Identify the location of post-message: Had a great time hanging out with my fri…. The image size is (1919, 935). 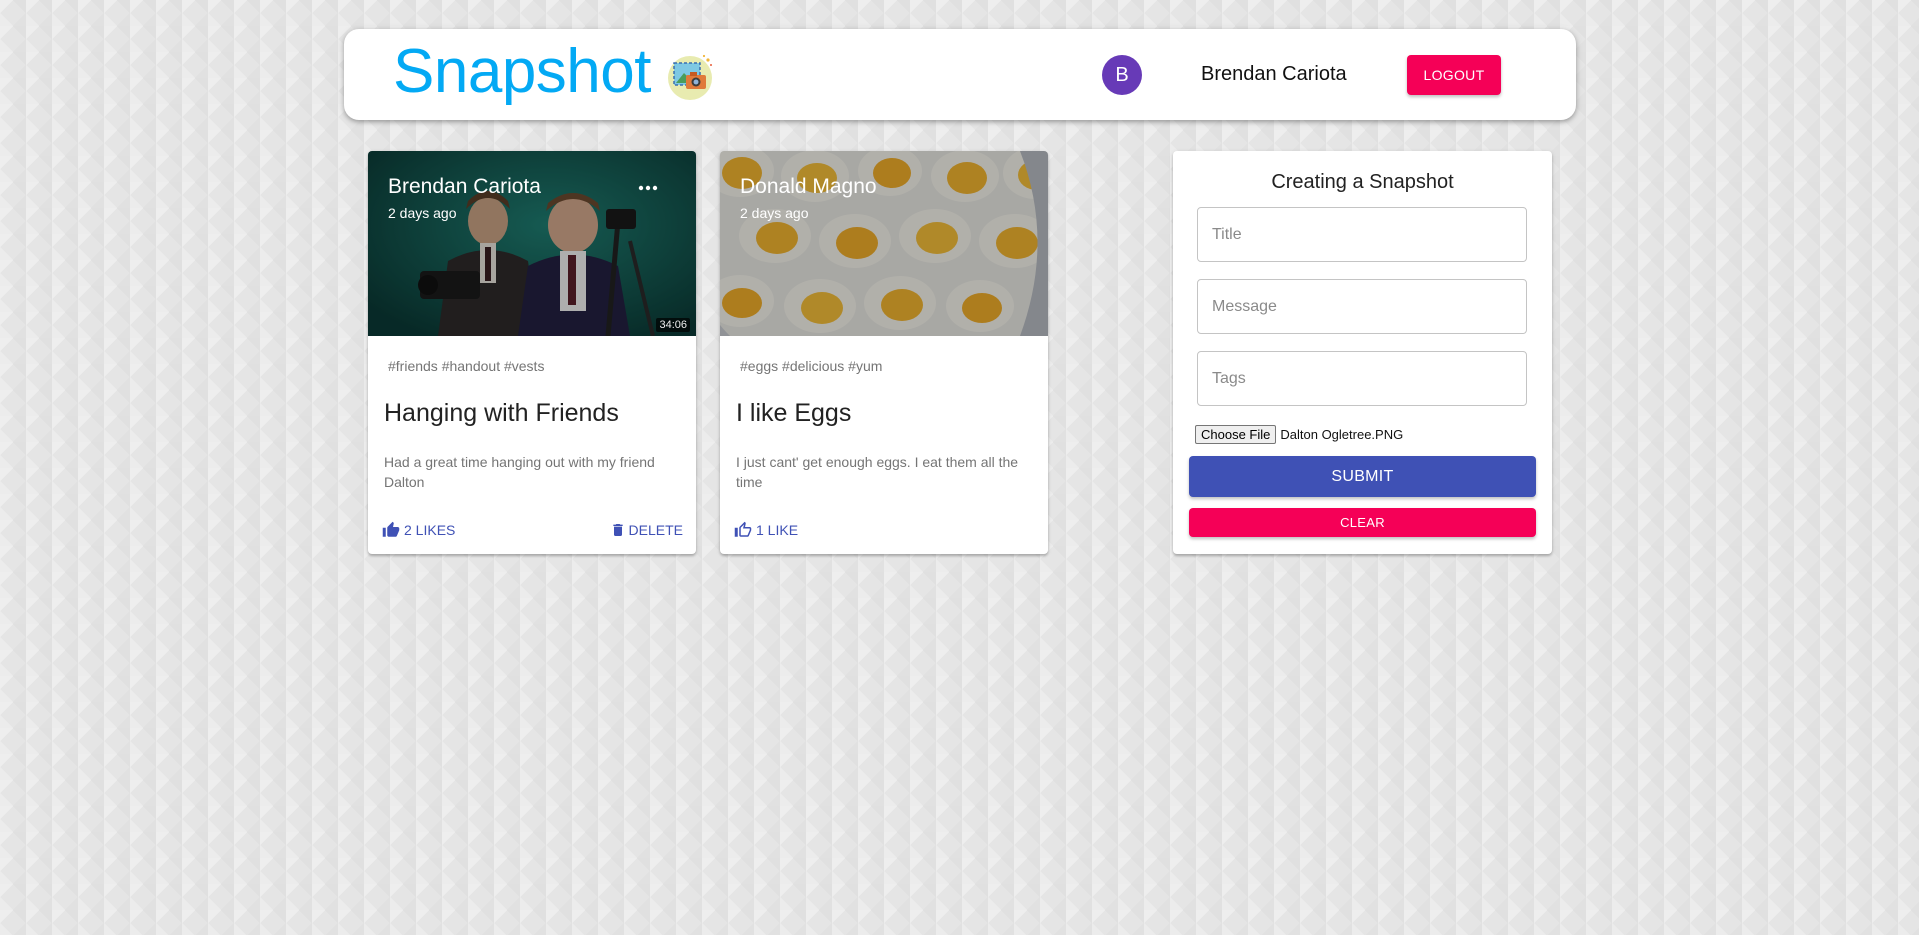
(519, 472).